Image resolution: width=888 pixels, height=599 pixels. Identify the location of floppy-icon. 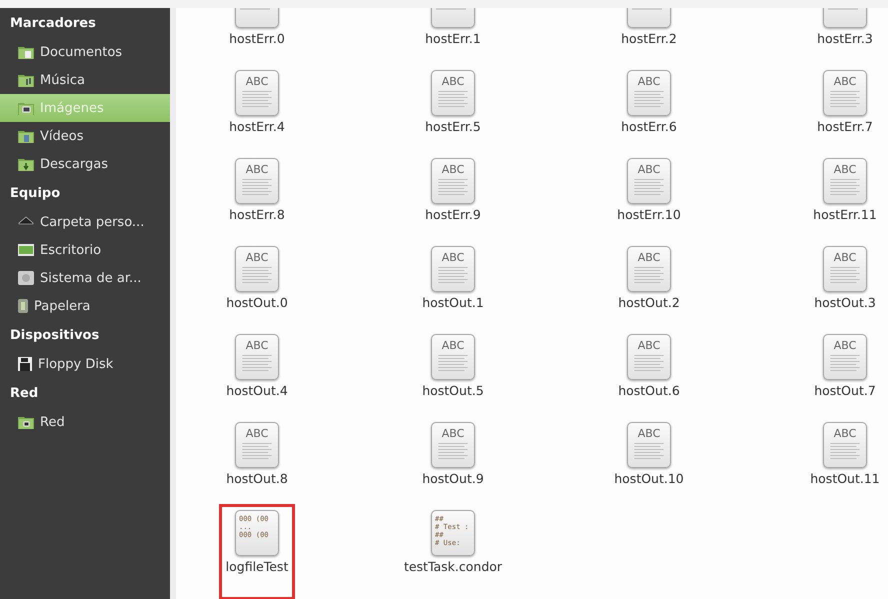
(25, 364).